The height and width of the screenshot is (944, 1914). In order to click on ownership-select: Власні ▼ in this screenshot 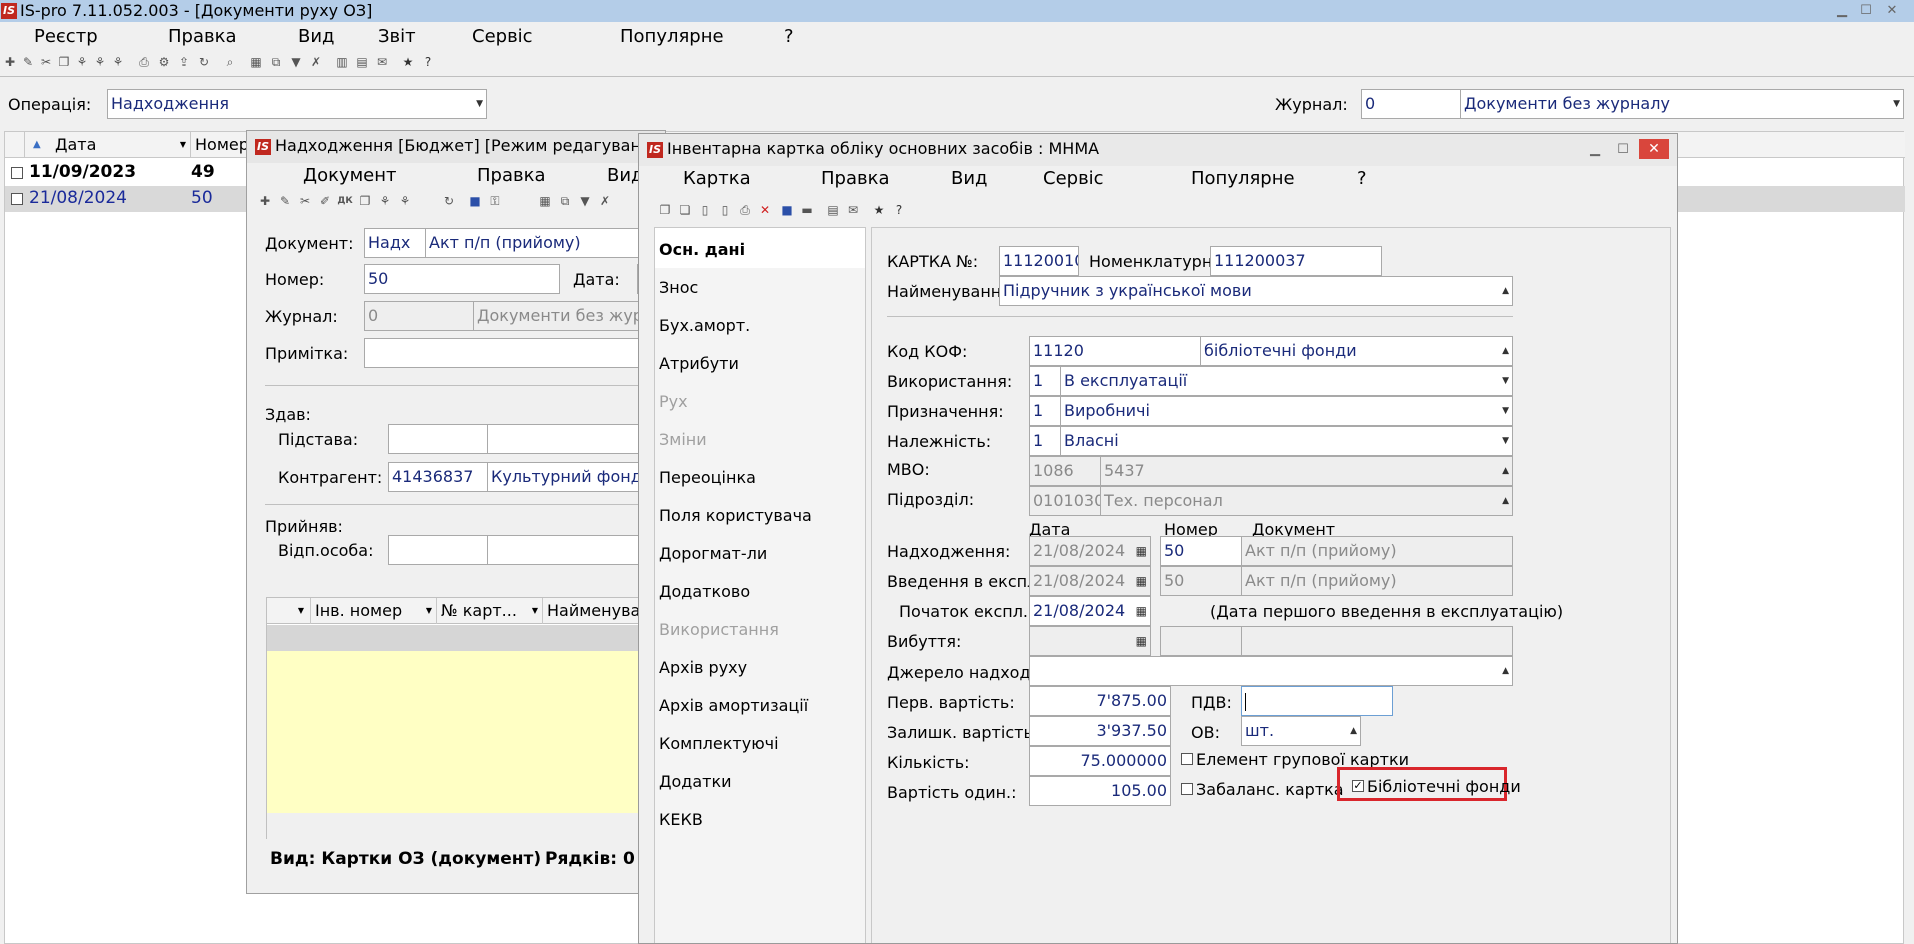, I will do `click(1286, 441)`.